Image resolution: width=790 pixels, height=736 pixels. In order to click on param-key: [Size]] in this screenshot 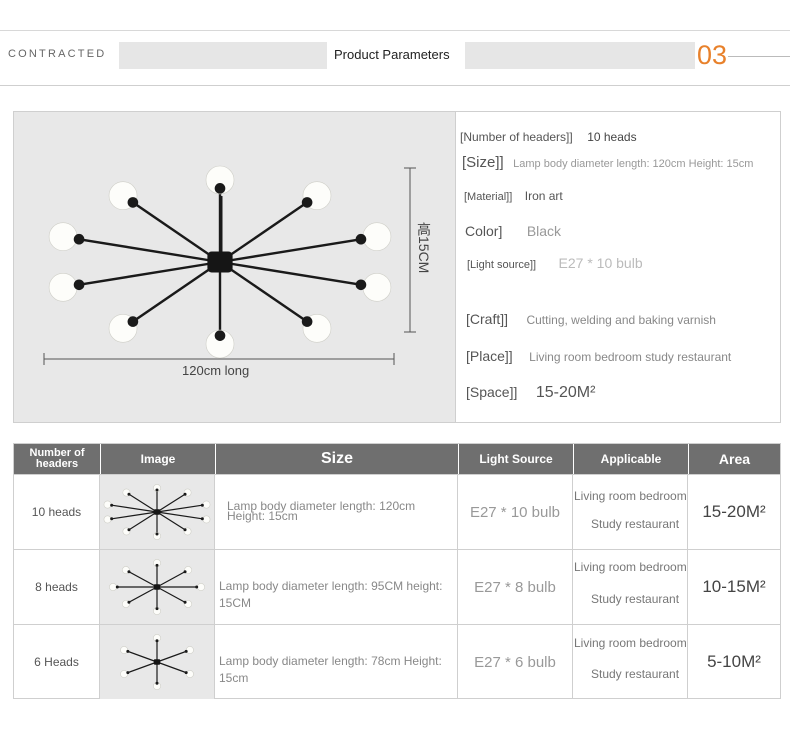, I will do `click(483, 162)`.